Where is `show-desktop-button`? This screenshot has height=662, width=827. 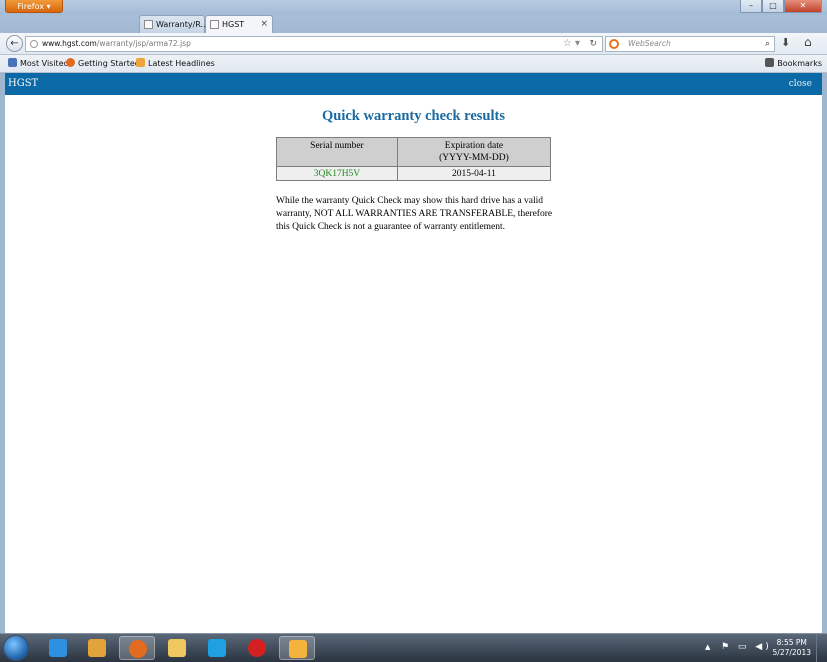
show-desktop-button is located at coordinates (821, 648).